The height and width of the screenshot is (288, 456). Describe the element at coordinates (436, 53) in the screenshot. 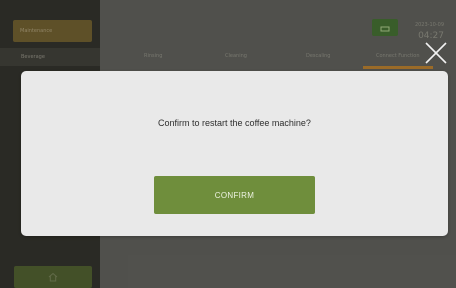

I see `close-icon` at that location.